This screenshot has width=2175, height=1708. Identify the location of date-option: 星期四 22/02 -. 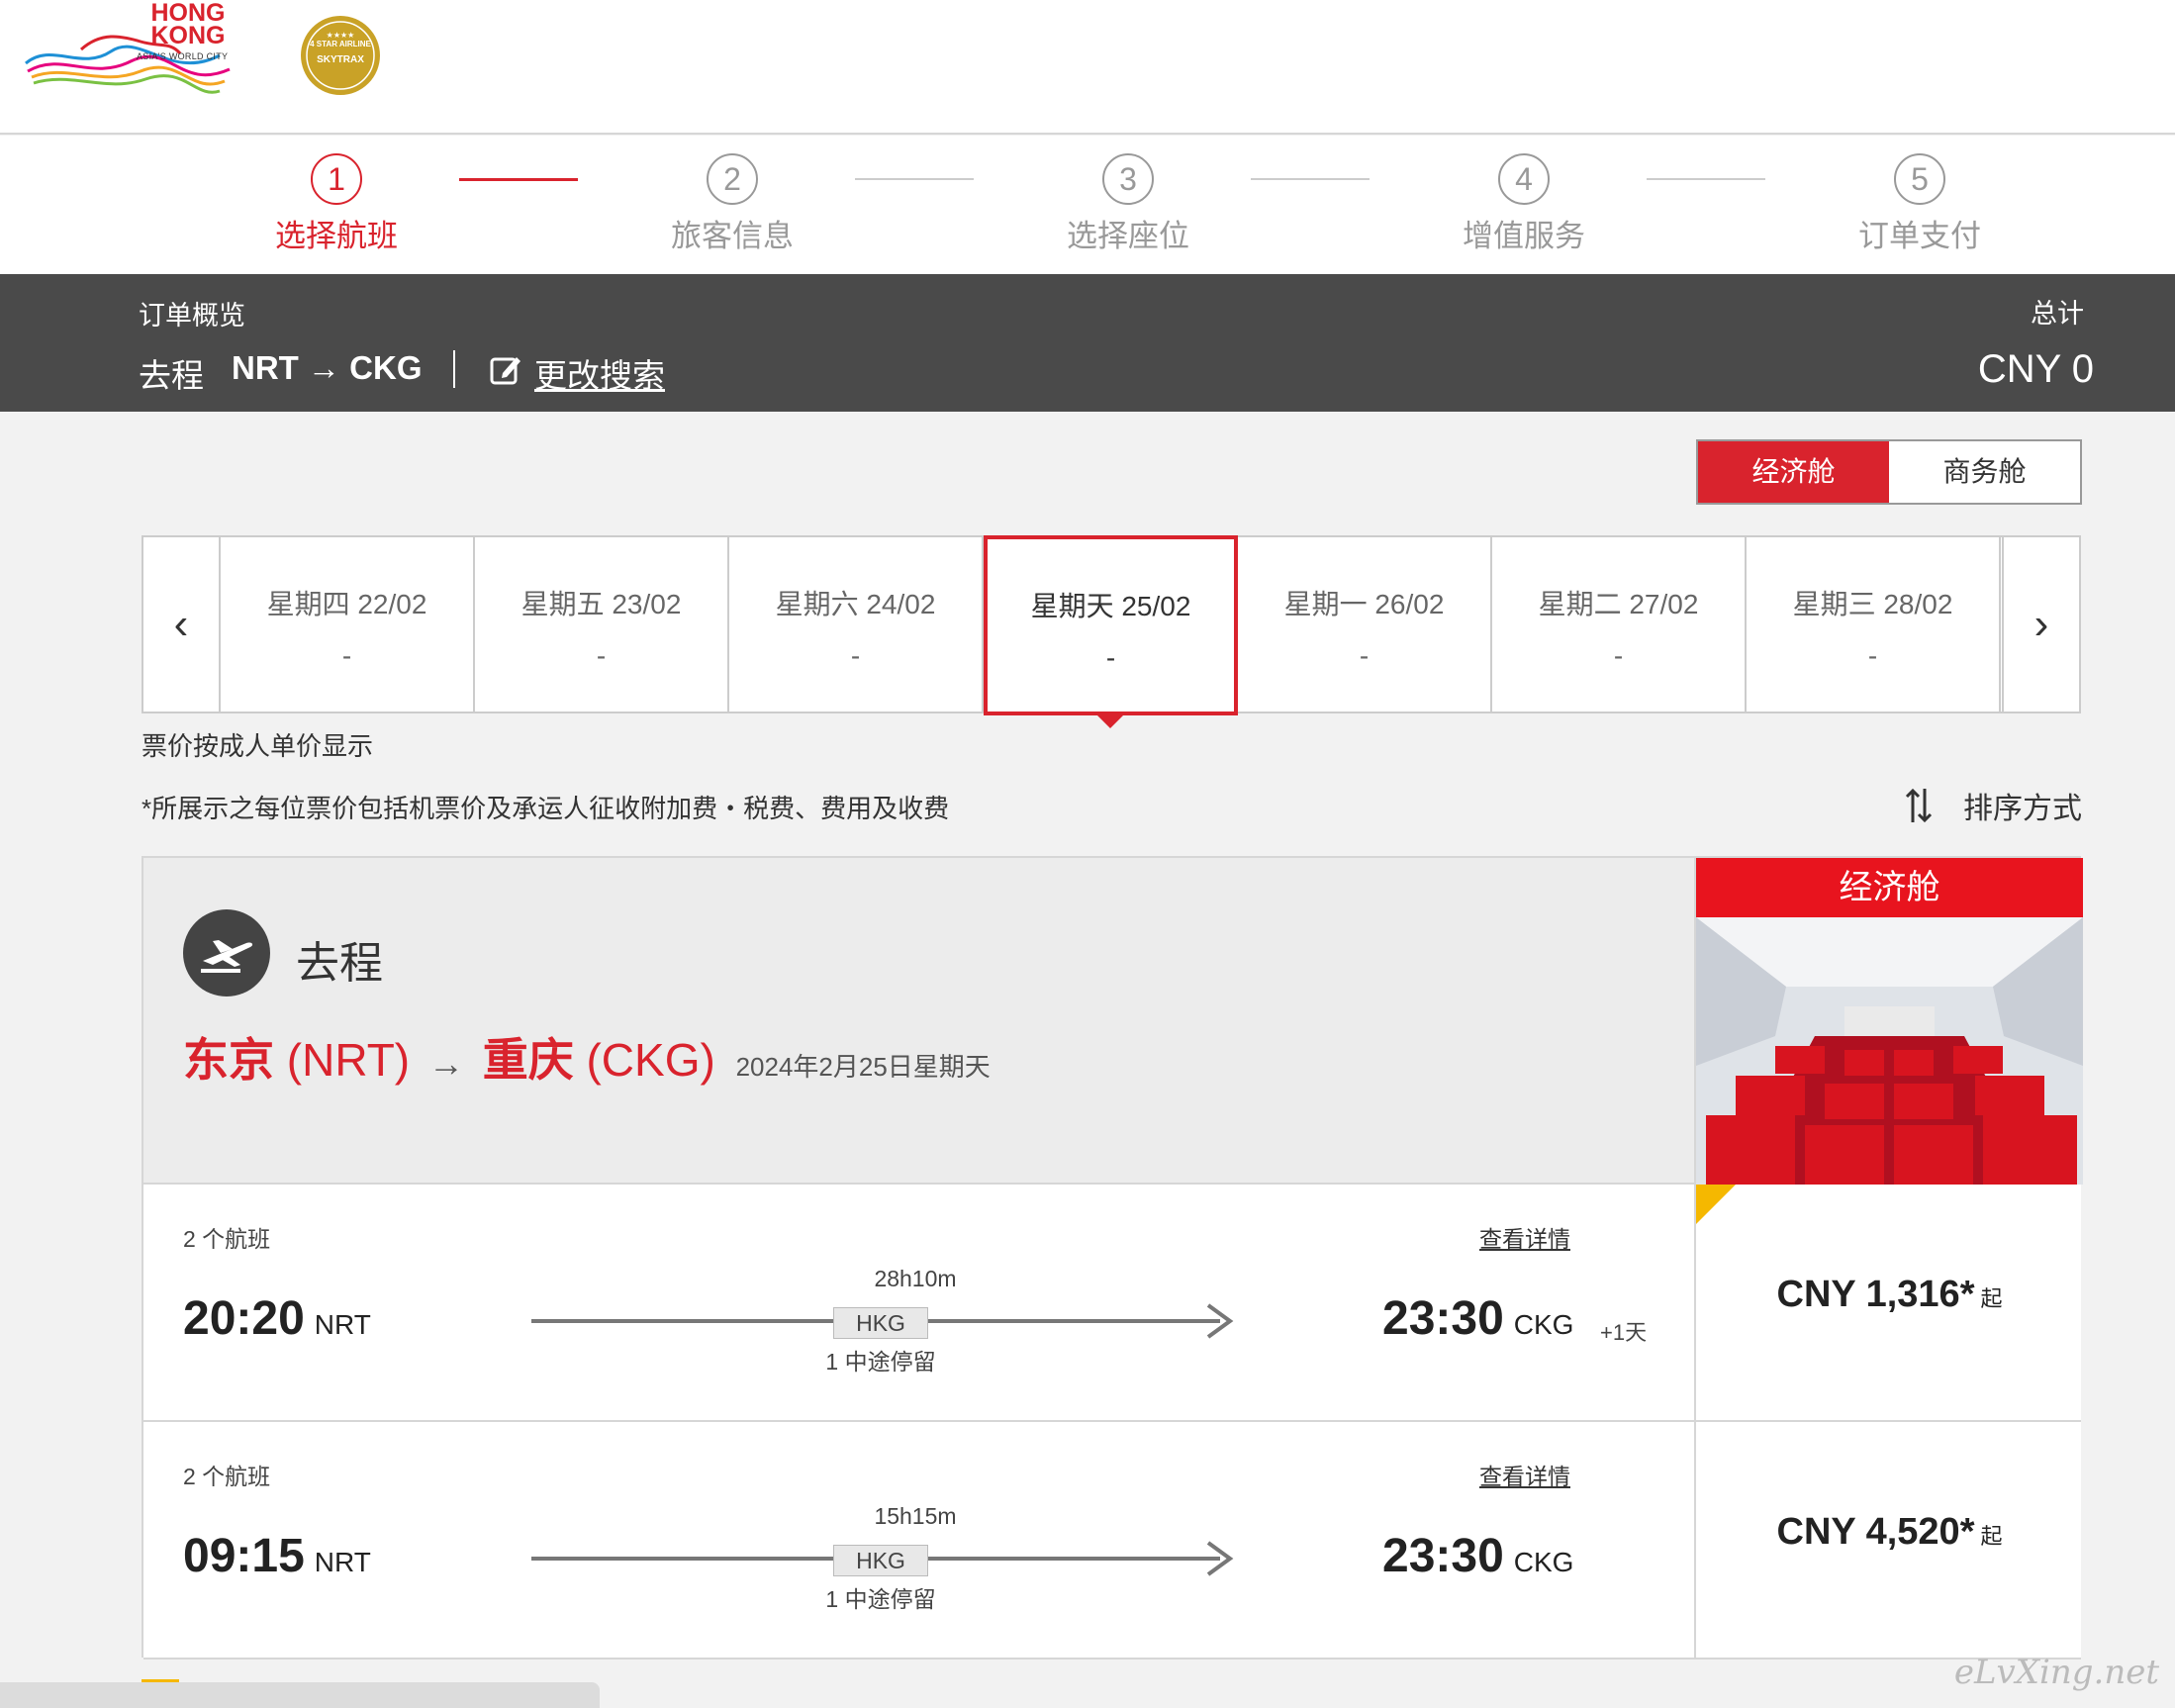
(348, 624).